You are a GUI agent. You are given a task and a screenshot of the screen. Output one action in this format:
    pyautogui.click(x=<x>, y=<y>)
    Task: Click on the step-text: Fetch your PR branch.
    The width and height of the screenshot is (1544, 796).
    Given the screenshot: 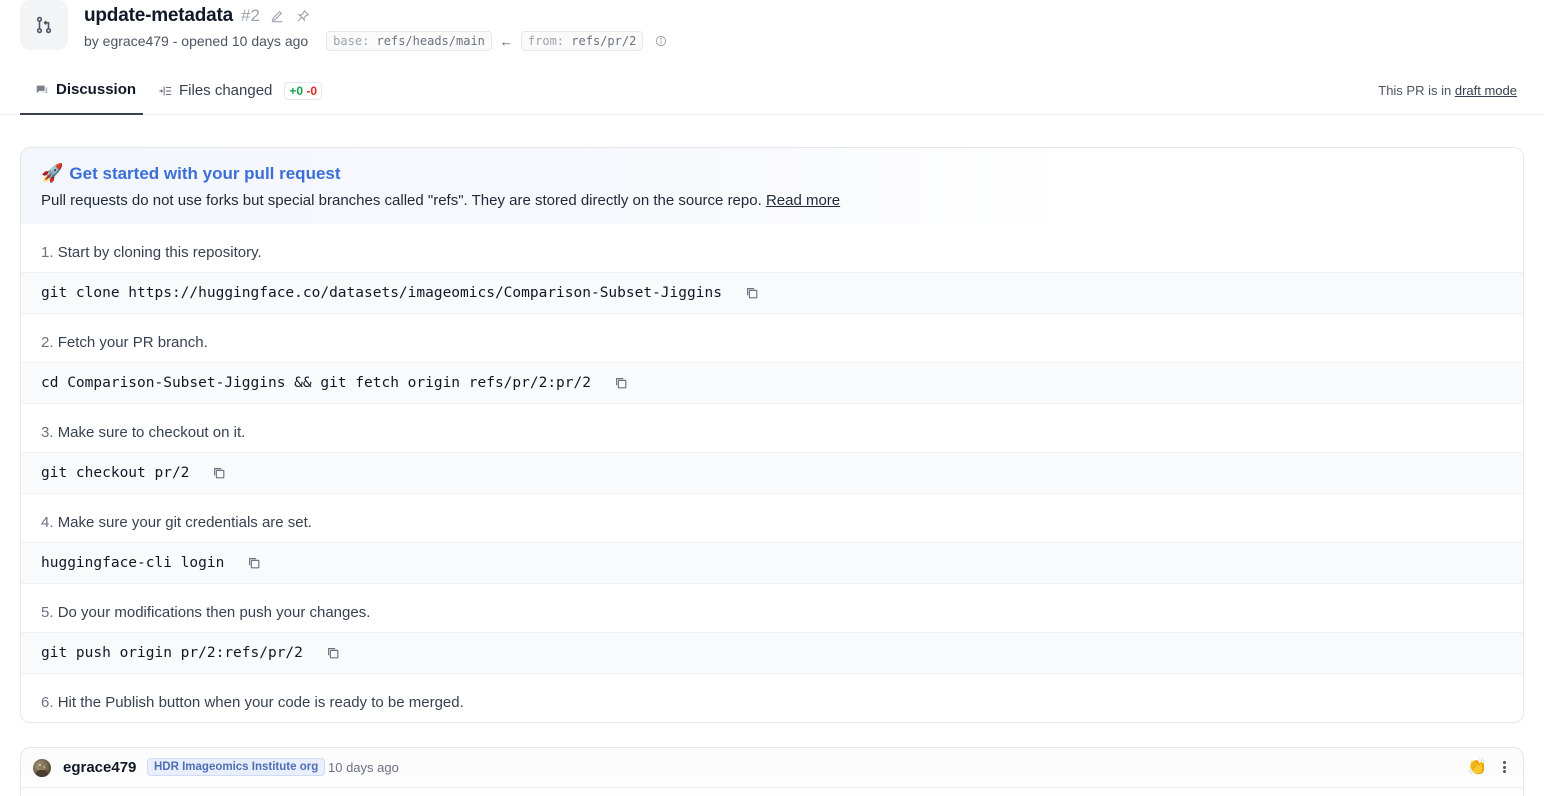 What is the action you would take?
    pyautogui.click(x=132, y=342)
    